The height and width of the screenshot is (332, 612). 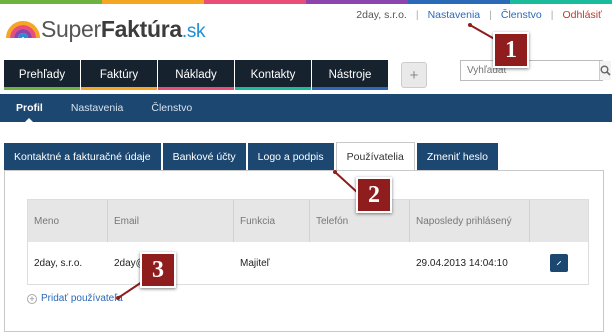 I want to click on callout-marker-1: 1, so click(x=511, y=50).